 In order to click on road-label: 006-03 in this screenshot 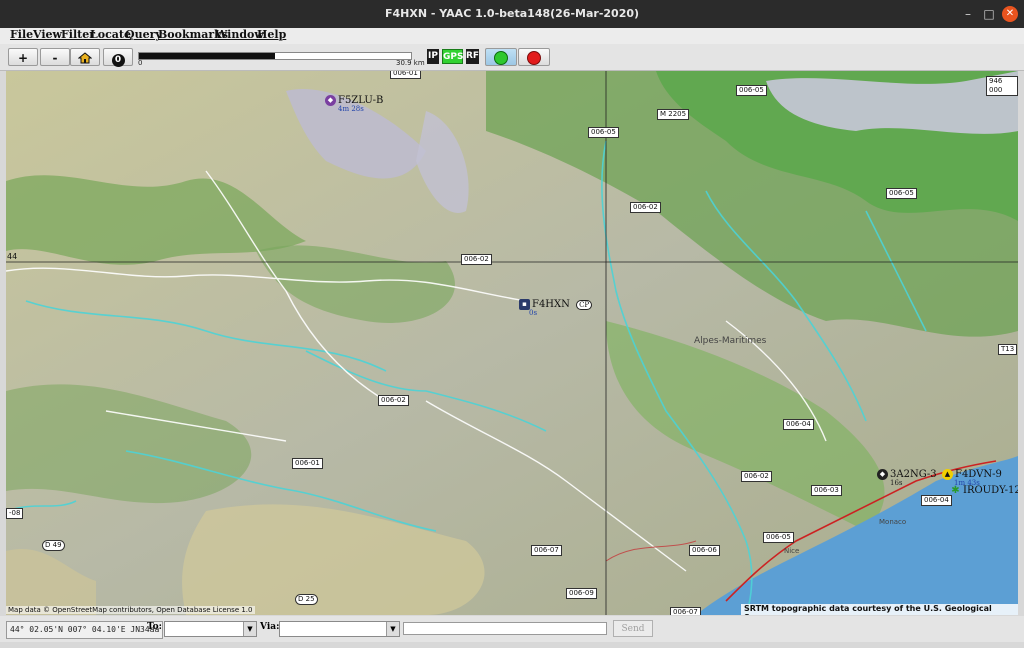, I will do `click(826, 490)`.